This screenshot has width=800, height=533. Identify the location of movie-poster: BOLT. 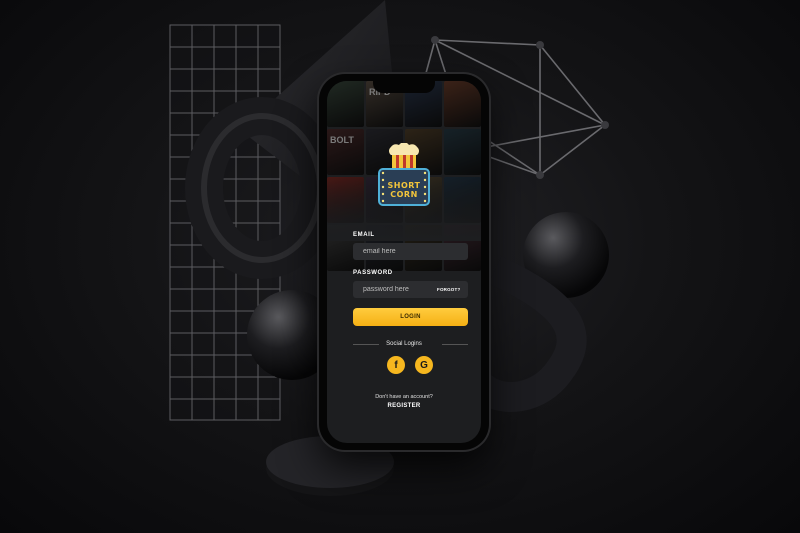
(345, 152).